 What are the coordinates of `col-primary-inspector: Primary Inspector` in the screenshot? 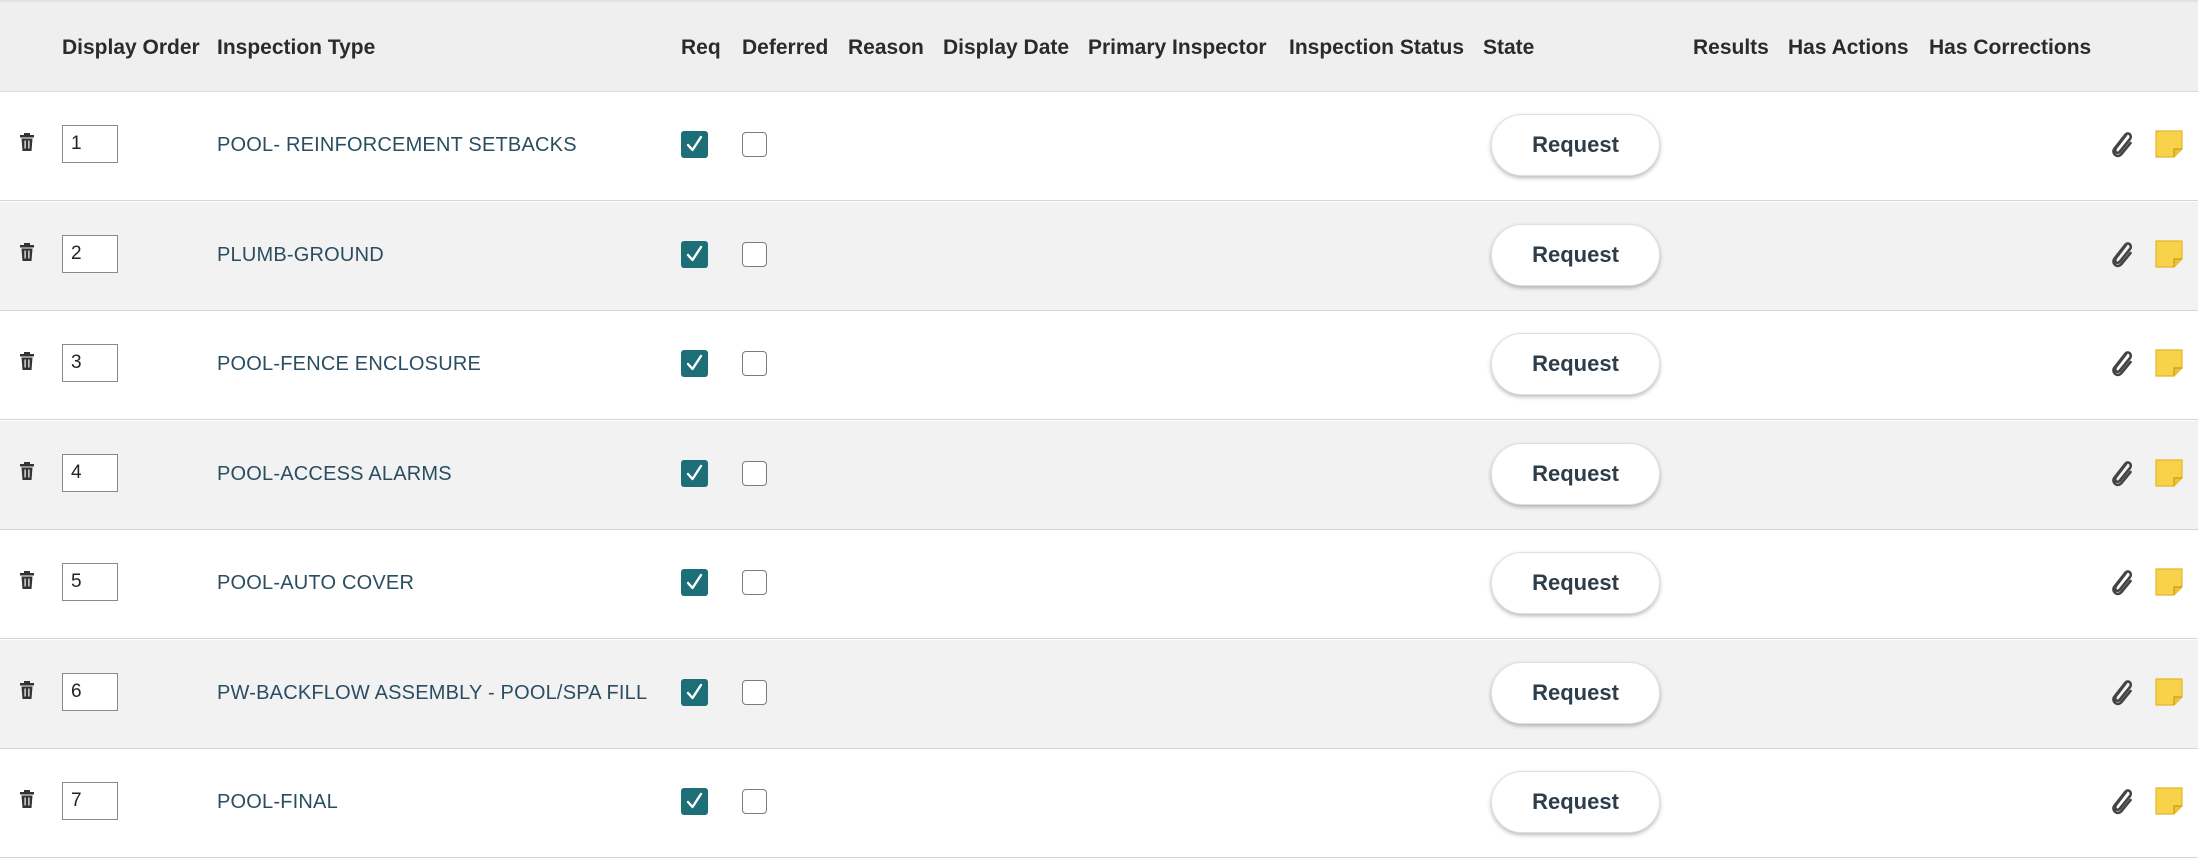 It's located at (1177, 48).